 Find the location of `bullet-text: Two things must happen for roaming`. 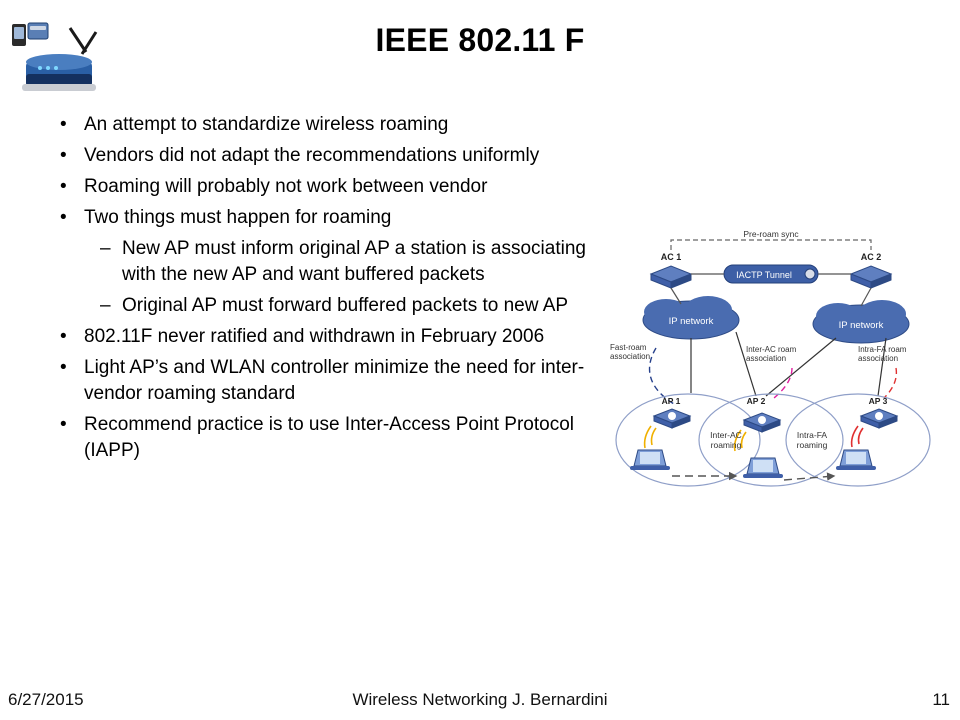

bullet-text: Two things must happen for roaming is located at coordinates (238, 217).